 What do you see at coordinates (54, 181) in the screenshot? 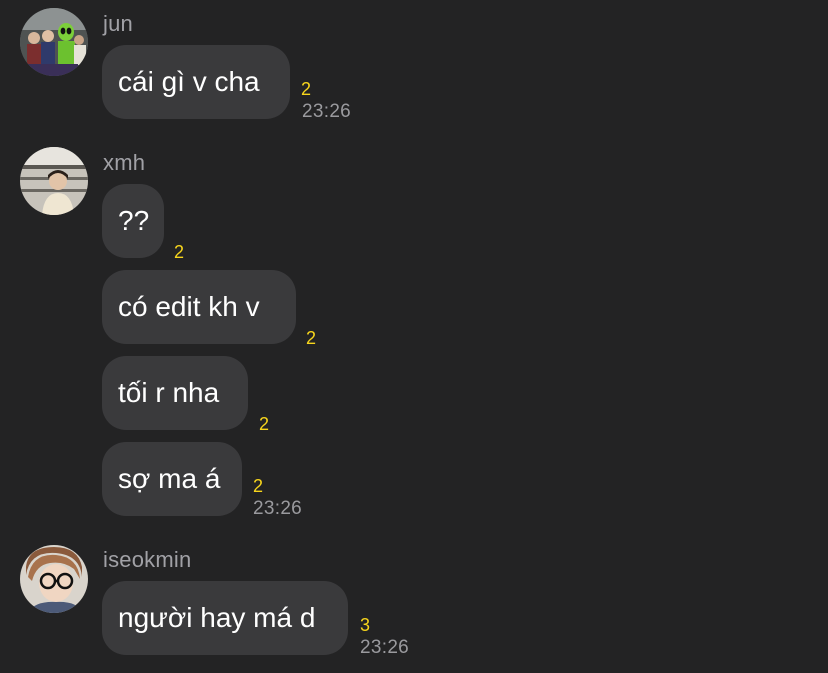
I see `person-photo-avatar-icon` at bounding box center [54, 181].